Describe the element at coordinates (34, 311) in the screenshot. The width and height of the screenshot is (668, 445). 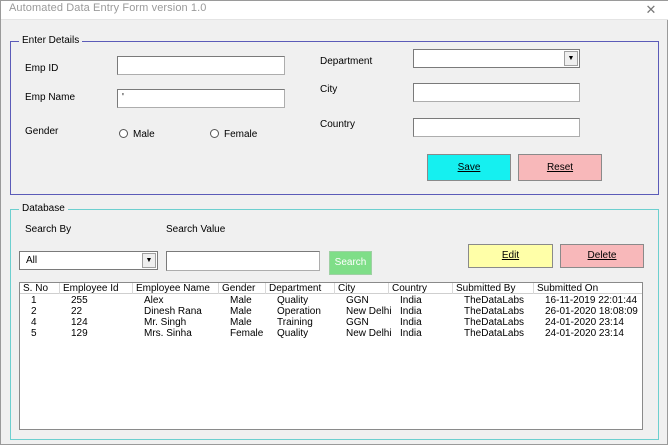
I see `table-cell: 2` at that location.